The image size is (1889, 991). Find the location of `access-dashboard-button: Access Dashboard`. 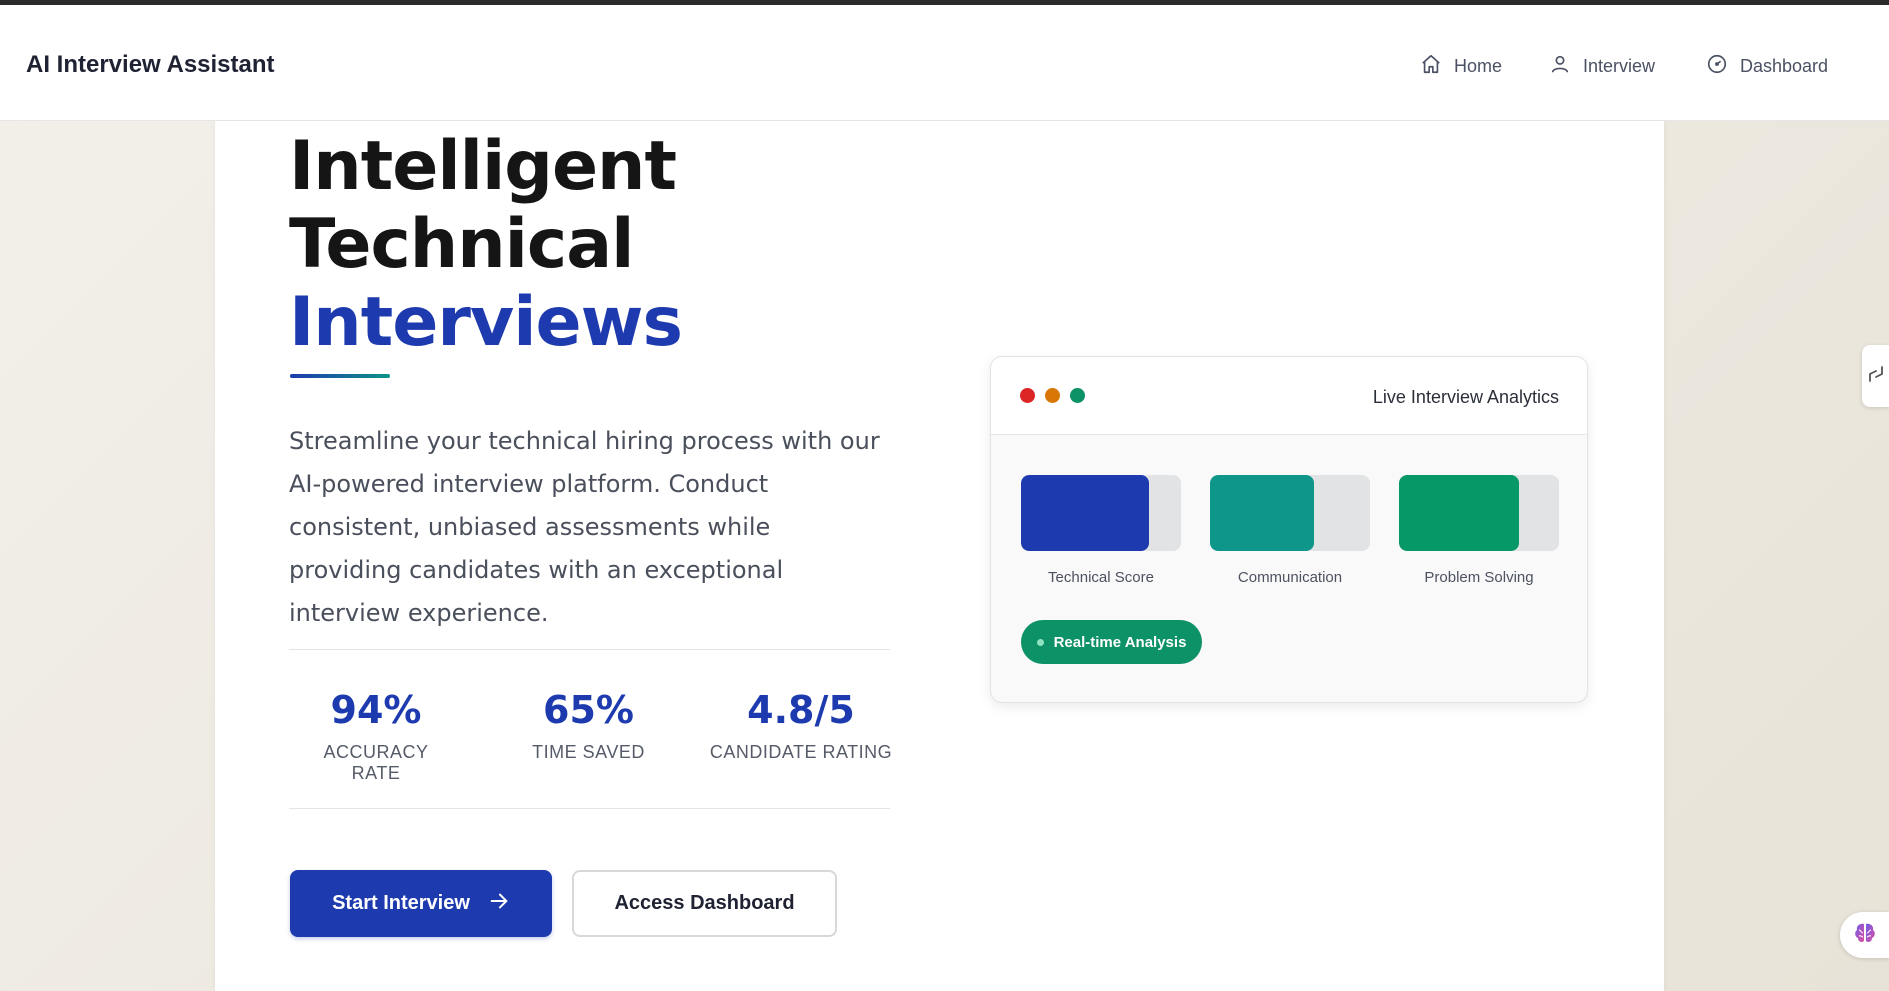

access-dashboard-button: Access Dashboard is located at coordinates (704, 903).